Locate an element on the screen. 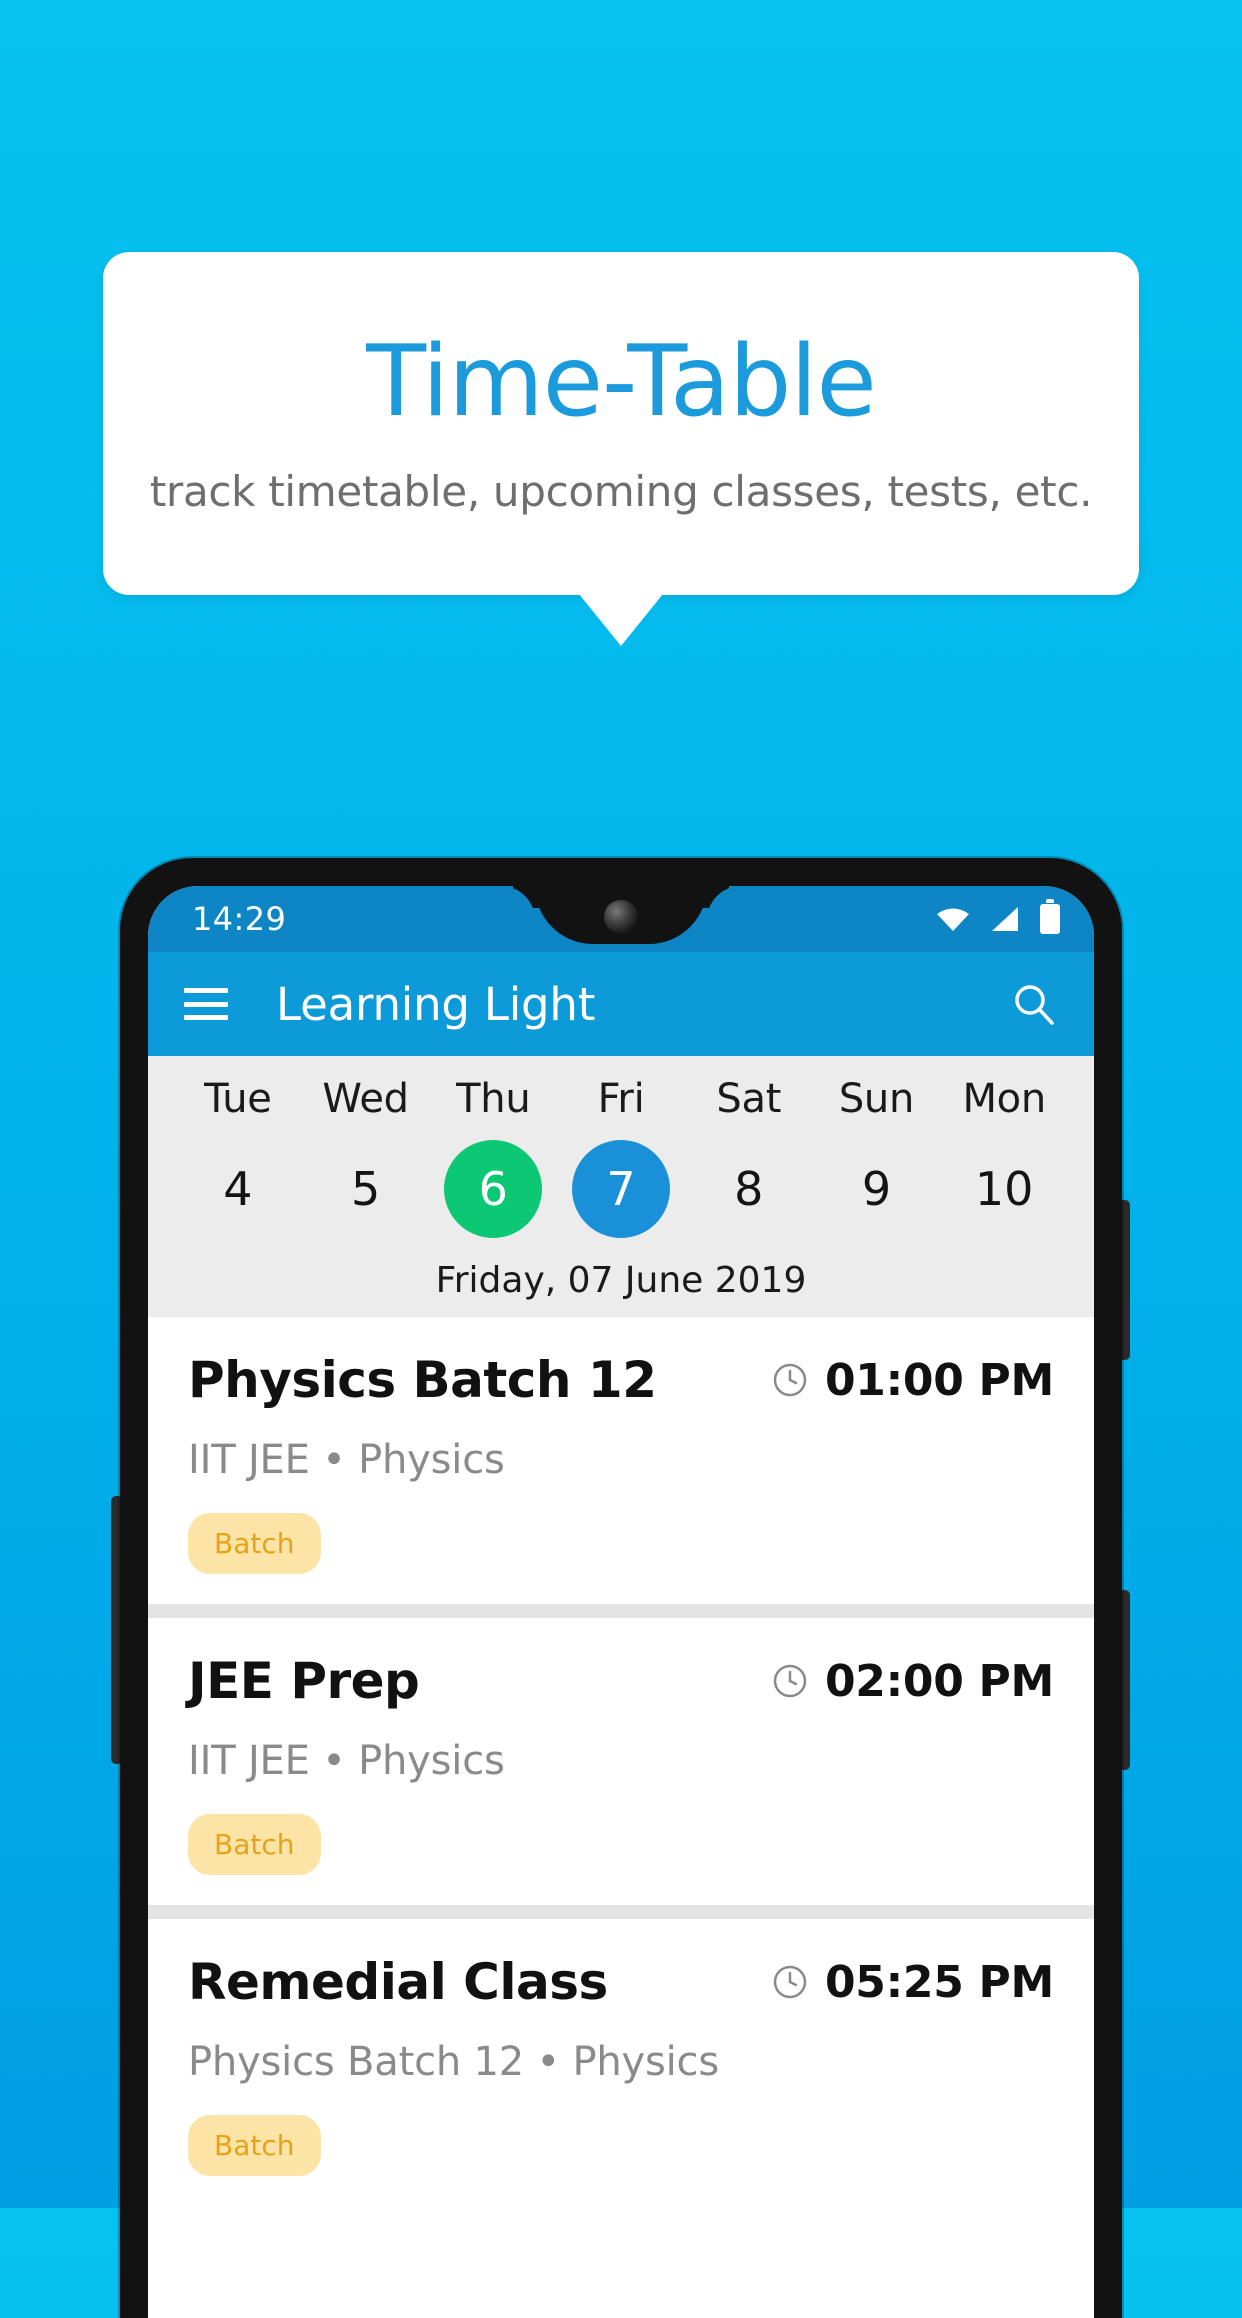 This screenshot has height=2318, width=1242. date-number-row: 4 5 6 7 8 9 10 is located at coordinates (621, 1189).